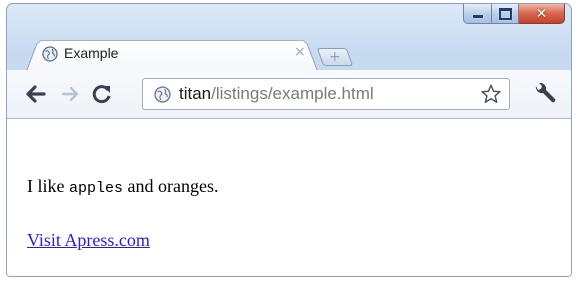  I want to click on forward-button, so click(70, 94).